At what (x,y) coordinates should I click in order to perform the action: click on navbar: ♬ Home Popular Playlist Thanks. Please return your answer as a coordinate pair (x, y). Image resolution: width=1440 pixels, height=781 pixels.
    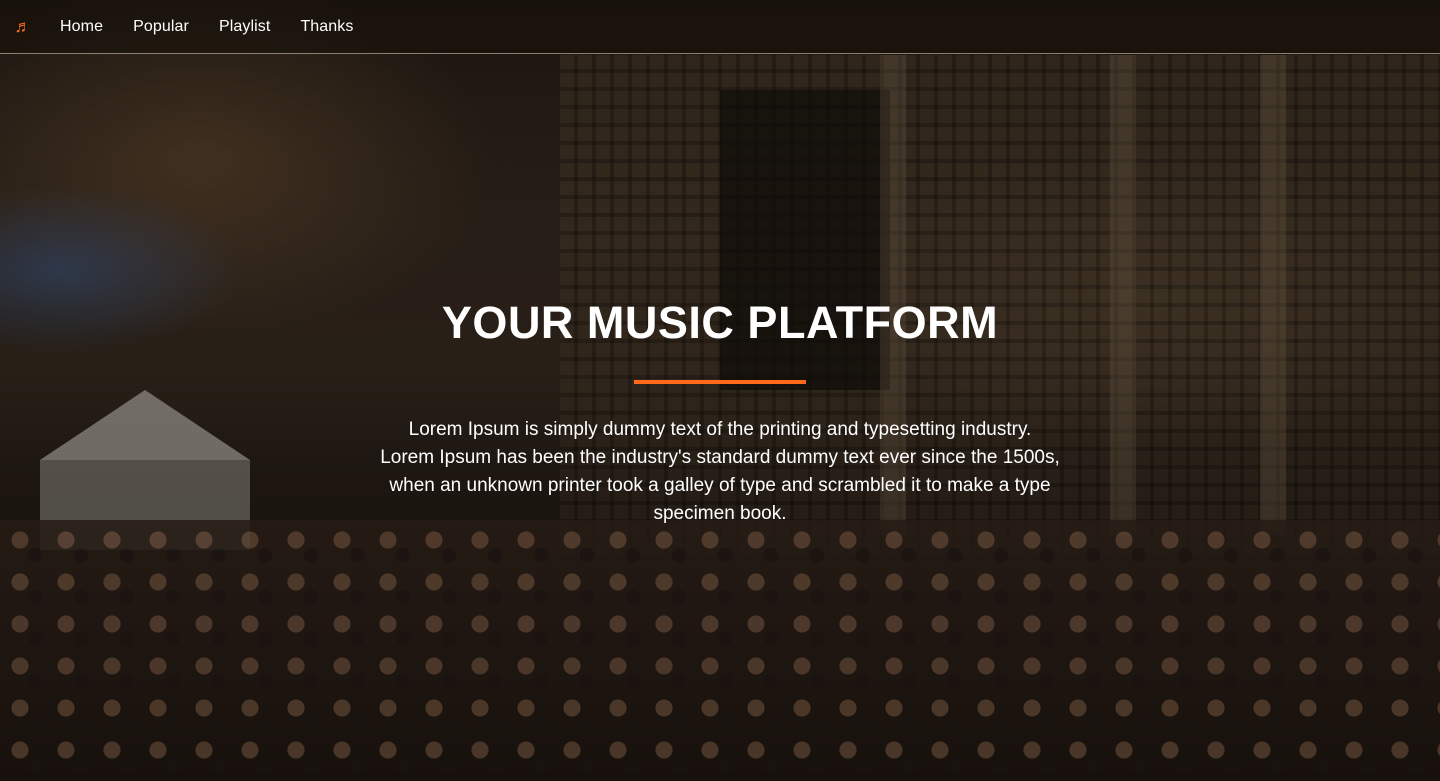
    Looking at the image, I should click on (720, 27).